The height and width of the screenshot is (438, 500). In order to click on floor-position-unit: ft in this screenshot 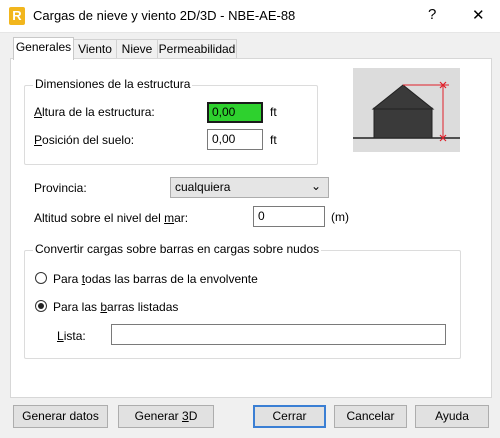, I will do `click(273, 140)`.